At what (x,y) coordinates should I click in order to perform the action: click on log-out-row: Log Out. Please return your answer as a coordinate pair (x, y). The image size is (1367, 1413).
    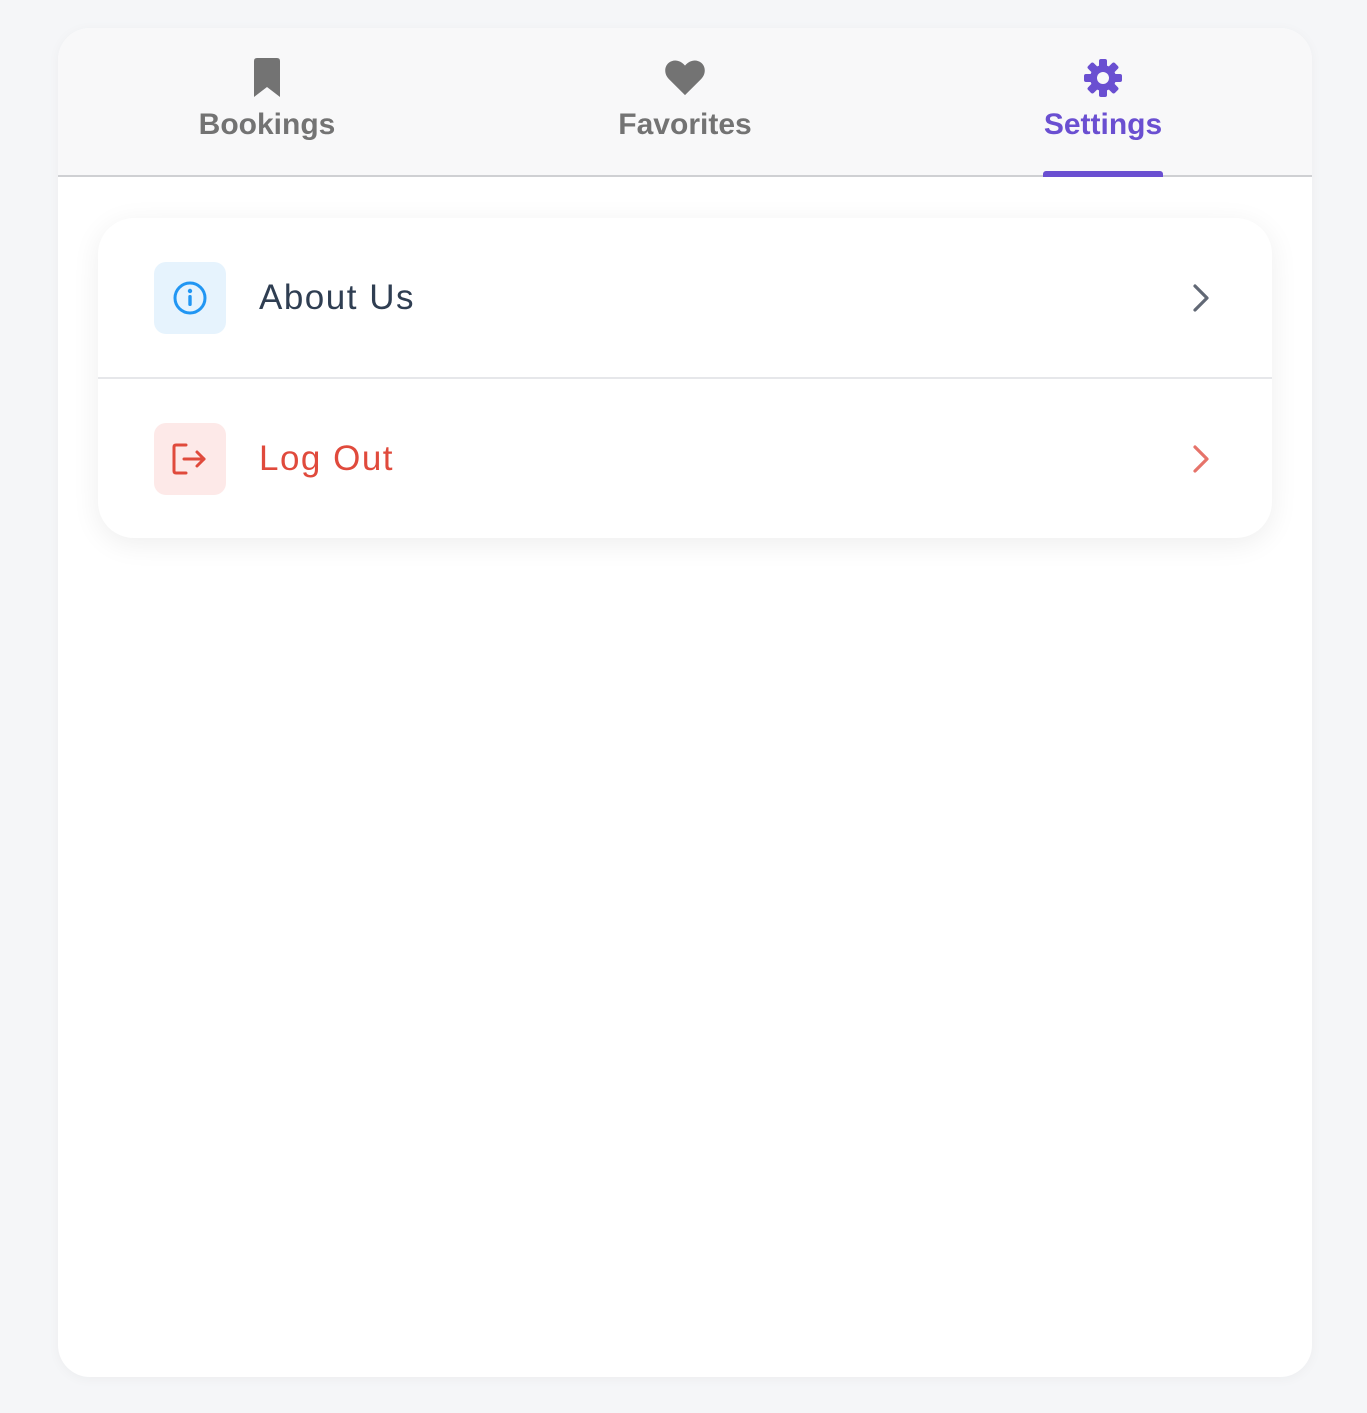
    Looking at the image, I should click on (685, 458).